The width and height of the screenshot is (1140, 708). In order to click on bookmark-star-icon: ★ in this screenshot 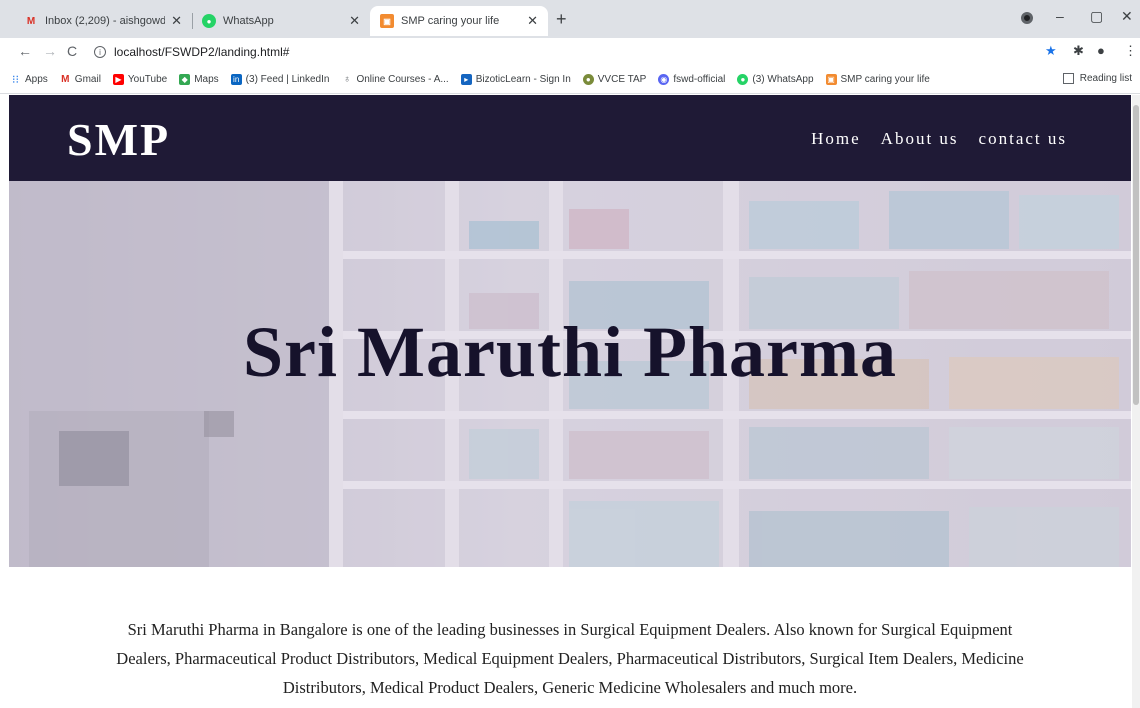, I will do `click(1051, 51)`.